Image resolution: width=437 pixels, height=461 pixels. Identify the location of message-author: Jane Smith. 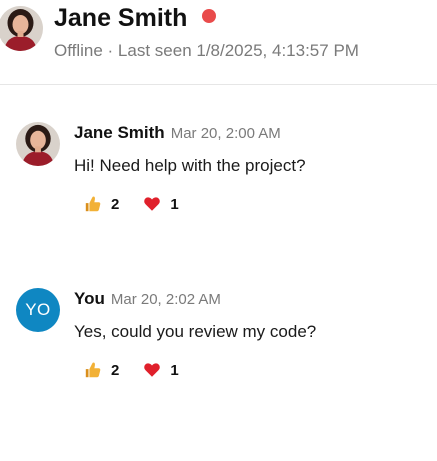
(119, 132).